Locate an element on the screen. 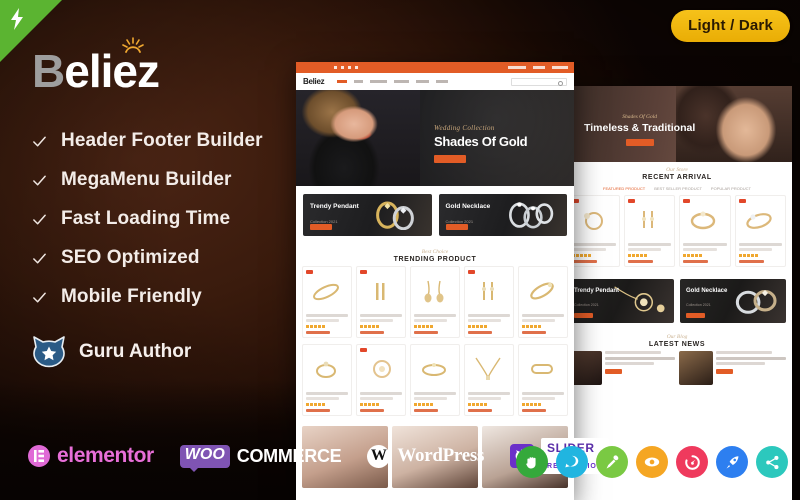 The width and height of the screenshot is (800, 500). news-body is located at coordinates (751, 368).